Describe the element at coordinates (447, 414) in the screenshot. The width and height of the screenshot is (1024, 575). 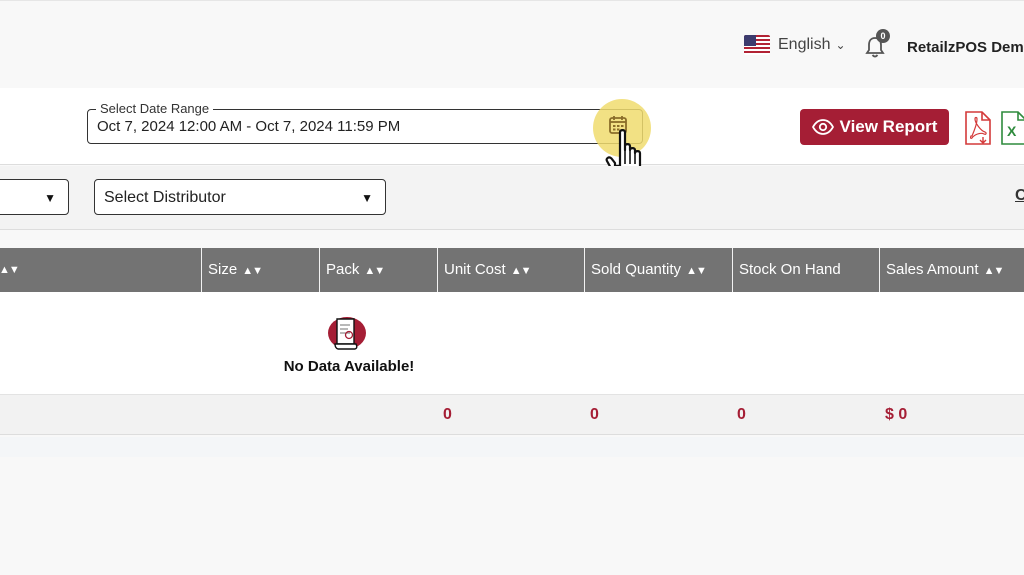
I see `total-unit-cost: 0` at that location.